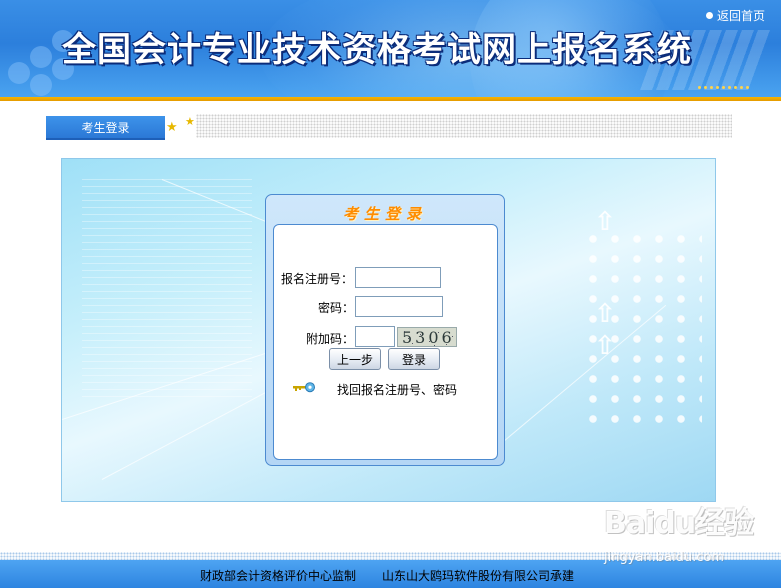 The width and height of the screenshot is (781, 588). What do you see at coordinates (105, 128) in the screenshot?
I see `tab-student-login: 考生登录` at bounding box center [105, 128].